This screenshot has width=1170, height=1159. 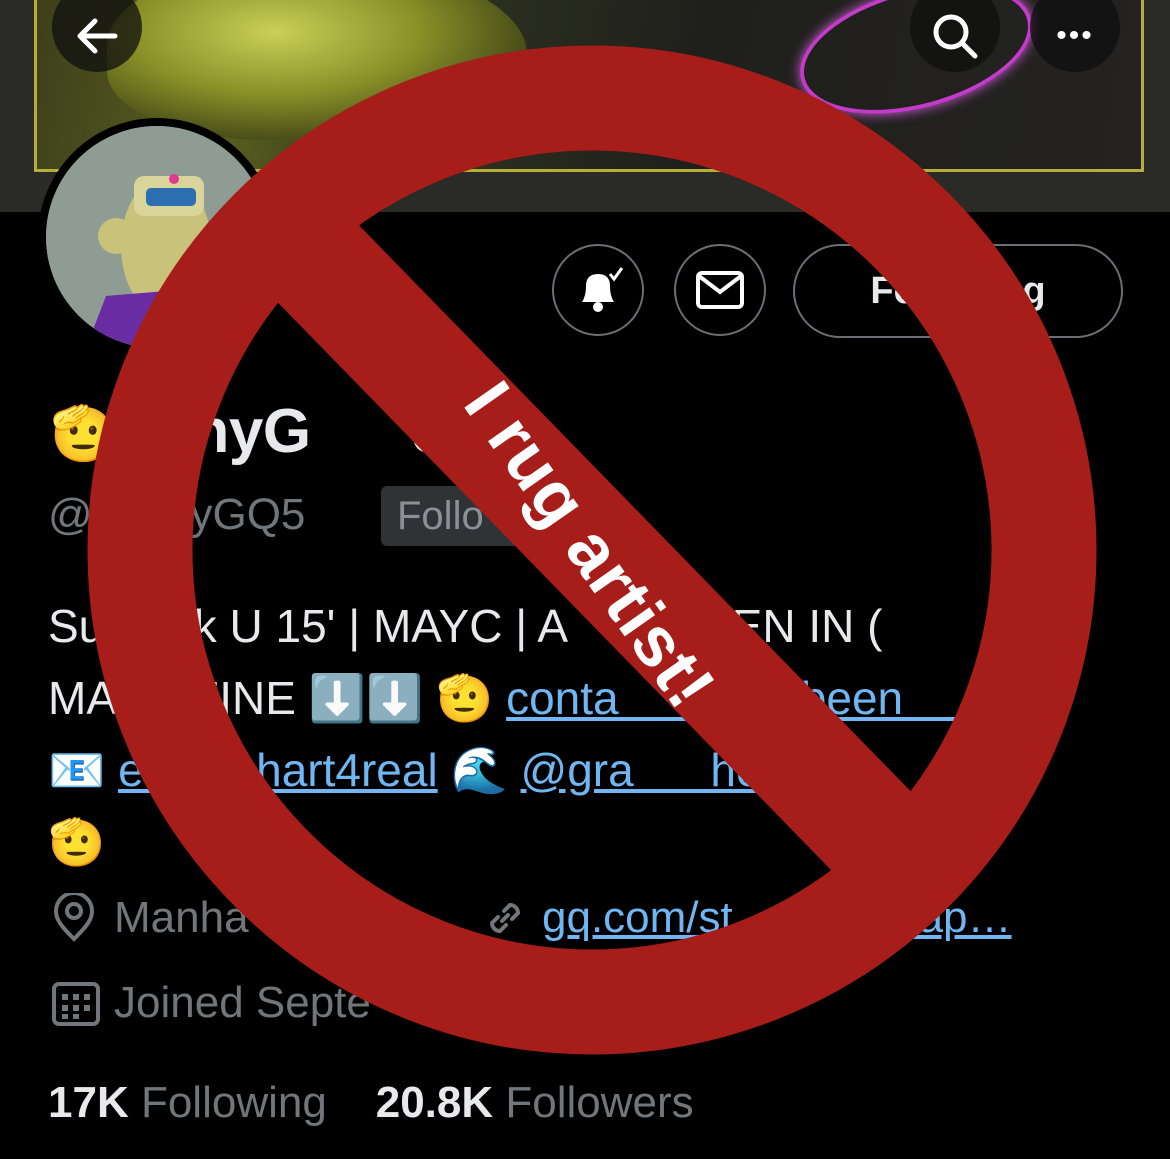 I want to click on joined-date: Joined Septe, so click(x=210, y=1003).